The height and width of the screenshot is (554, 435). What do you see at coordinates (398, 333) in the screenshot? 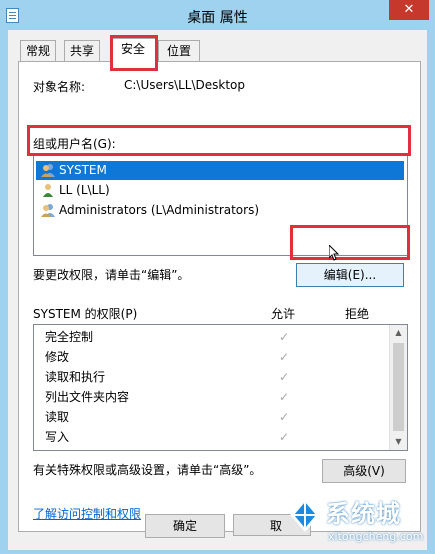
I see `scroll-up-icon: ▲` at bounding box center [398, 333].